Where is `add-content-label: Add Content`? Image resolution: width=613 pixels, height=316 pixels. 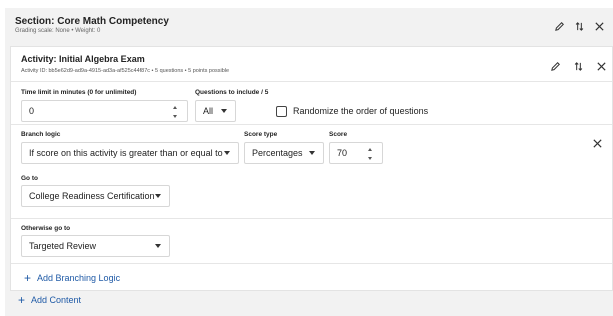 add-content-label: Add Content is located at coordinates (56, 300).